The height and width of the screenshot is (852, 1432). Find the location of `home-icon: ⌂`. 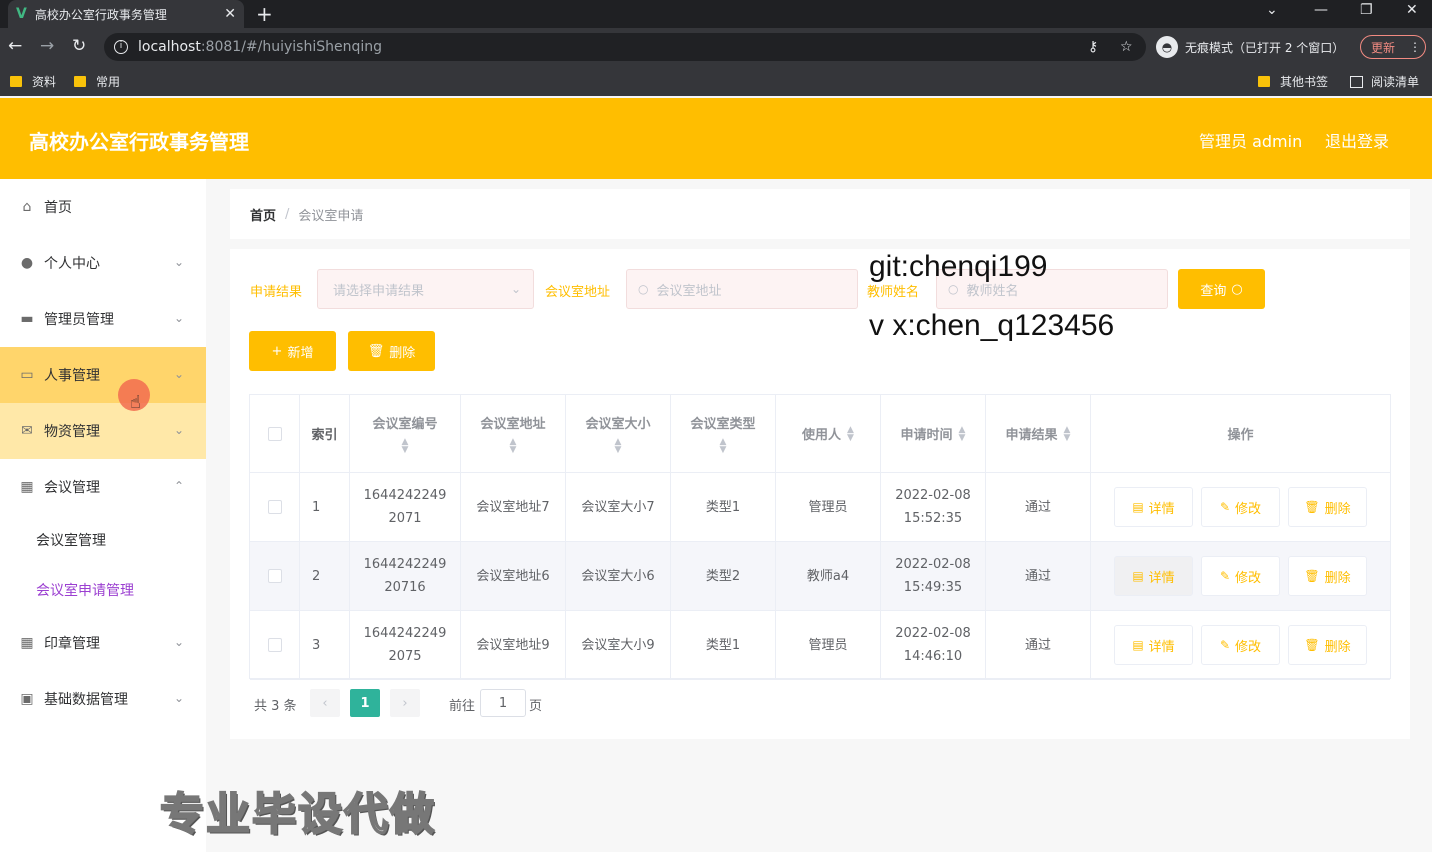

home-icon: ⌂ is located at coordinates (27, 207).